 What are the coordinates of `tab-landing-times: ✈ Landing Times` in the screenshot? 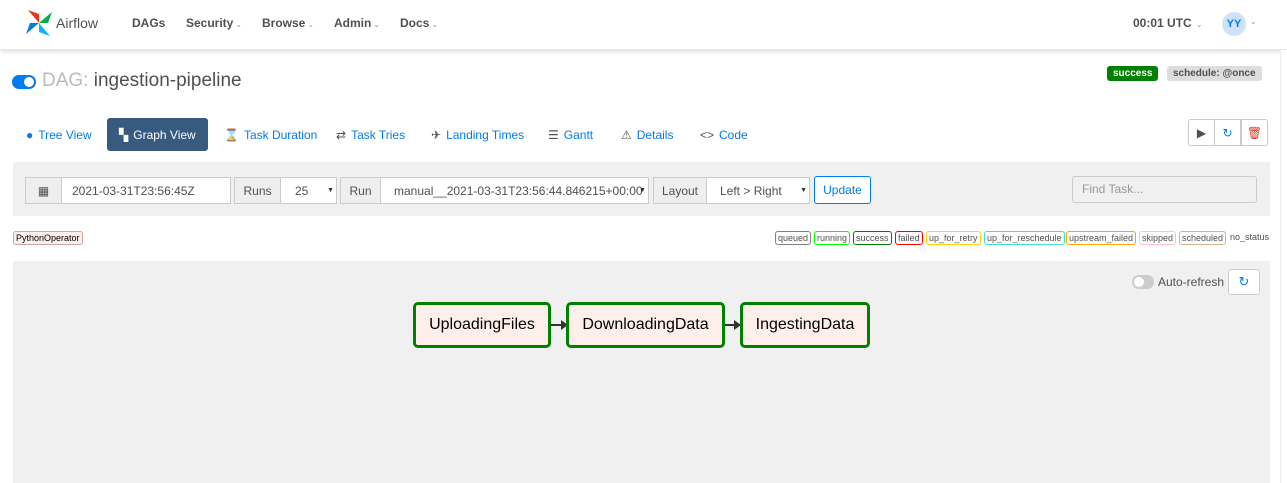 It's located at (477, 134).